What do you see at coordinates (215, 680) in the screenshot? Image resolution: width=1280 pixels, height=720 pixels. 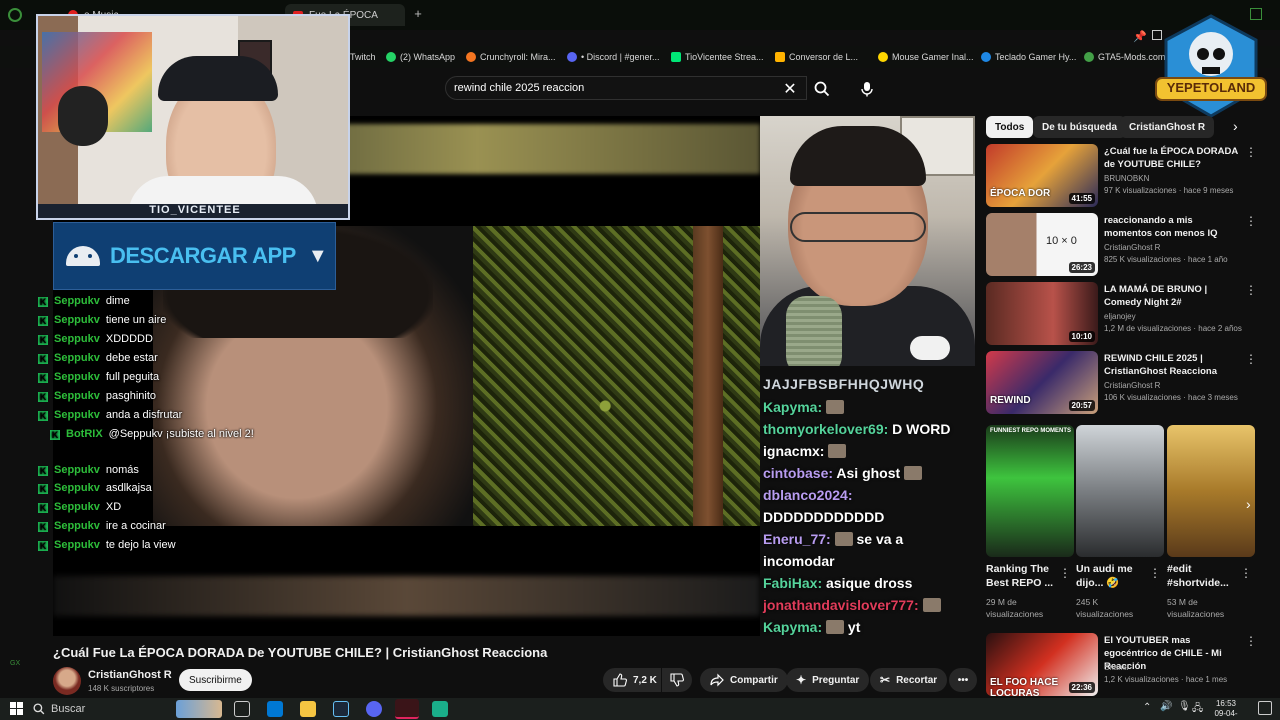 I see `subscribe-button: Suscribirme` at bounding box center [215, 680].